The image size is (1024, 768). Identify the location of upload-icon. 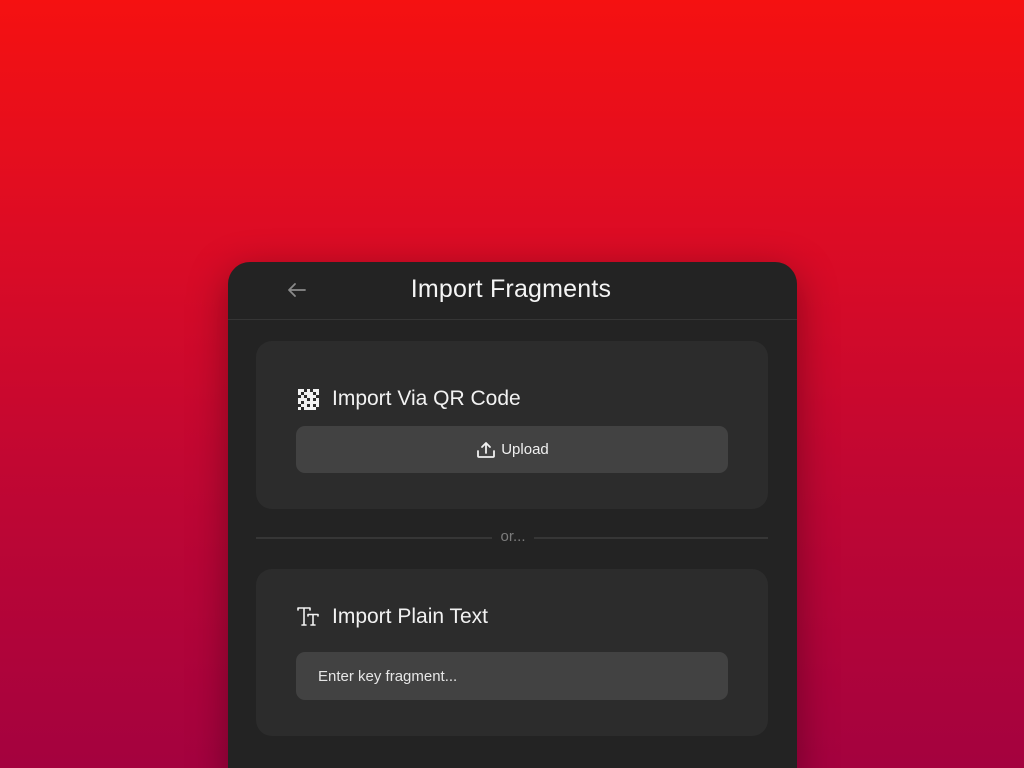
(486, 450).